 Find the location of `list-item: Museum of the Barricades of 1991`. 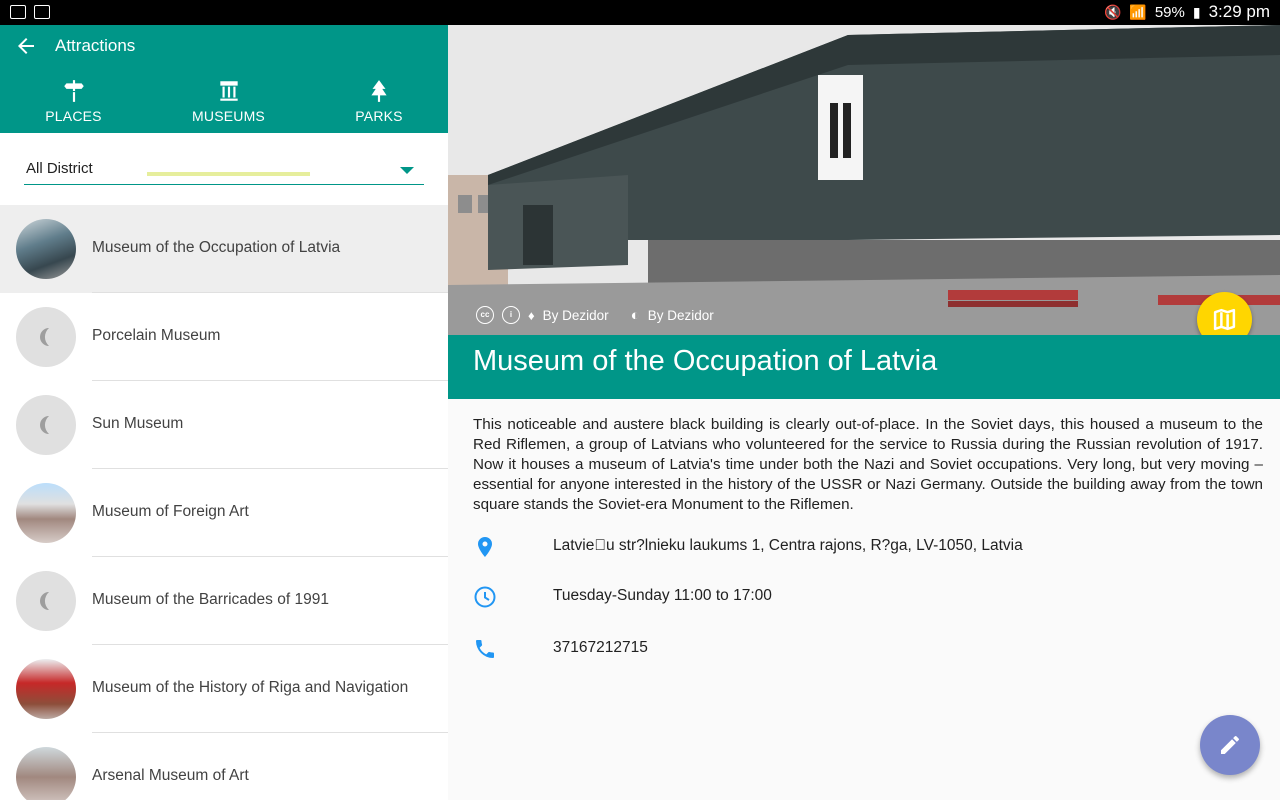

list-item: Museum of the Barricades of 1991 is located at coordinates (224, 601).